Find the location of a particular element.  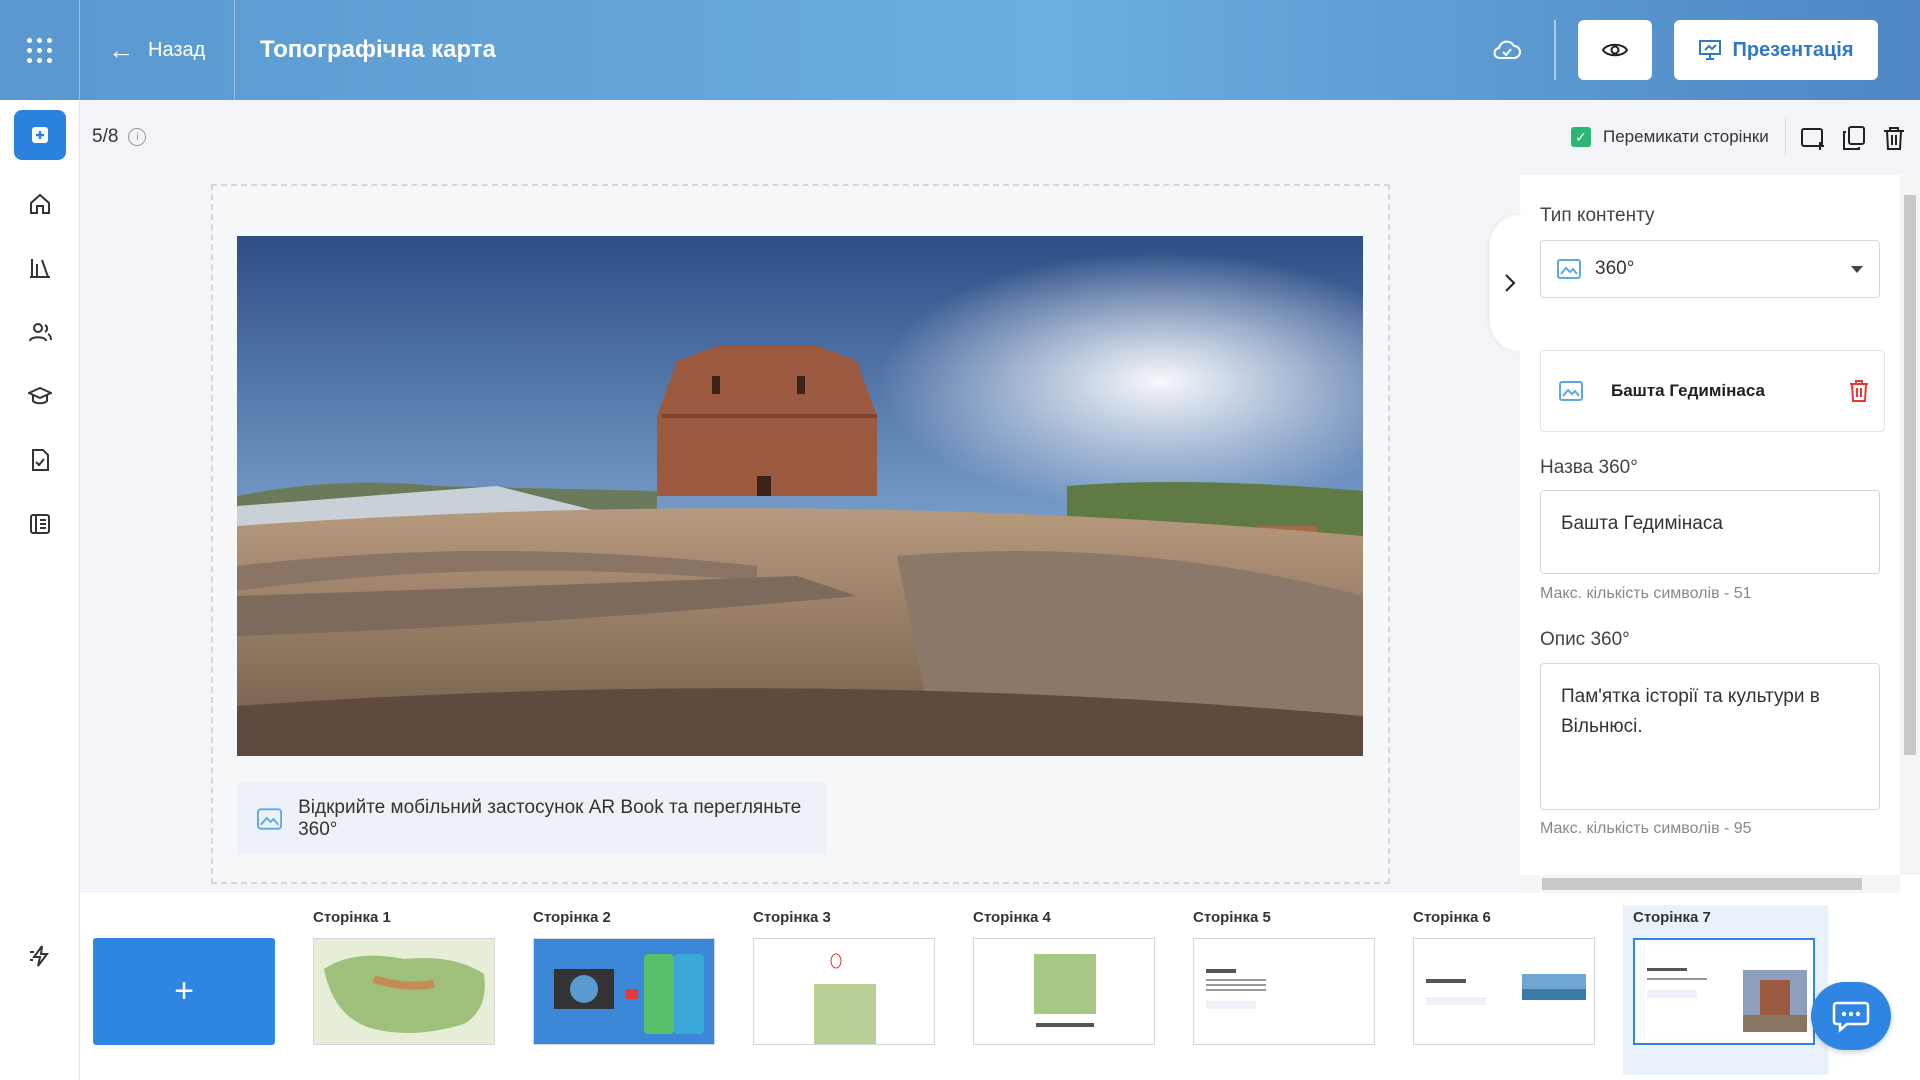

presentation-label: Презентація is located at coordinates (1793, 49).